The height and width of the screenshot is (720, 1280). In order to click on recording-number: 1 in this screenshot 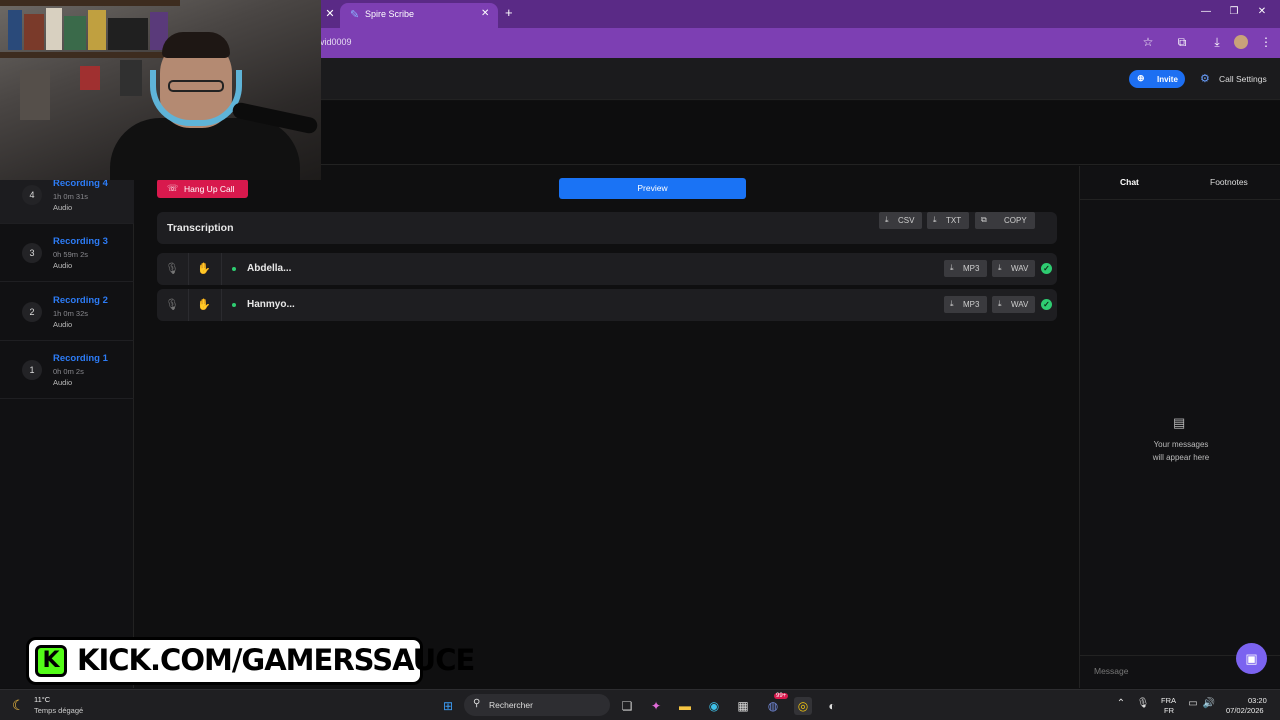, I will do `click(32, 370)`.